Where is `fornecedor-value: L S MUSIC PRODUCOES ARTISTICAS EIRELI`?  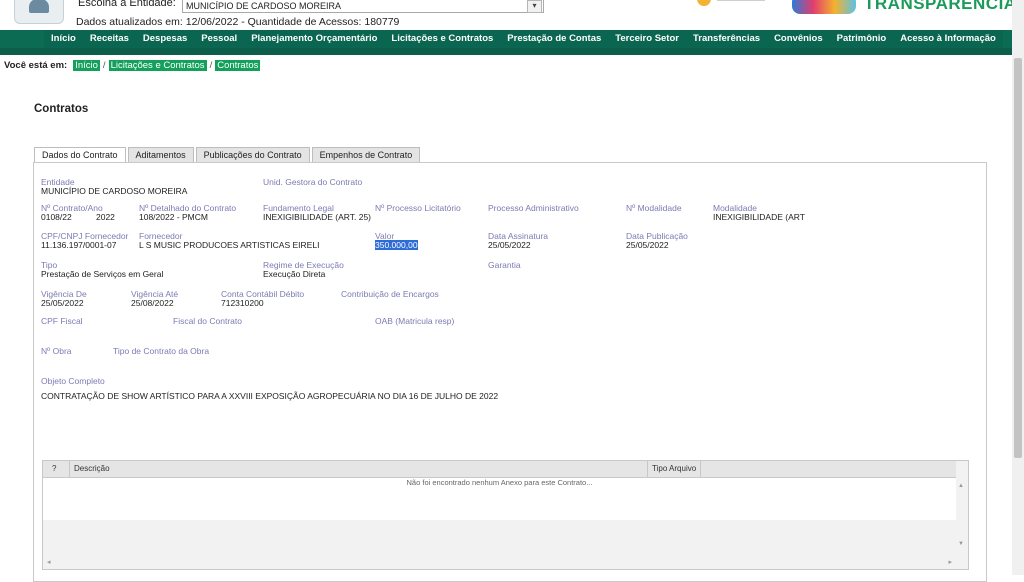 fornecedor-value: L S MUSIC PRODUCOES ARTISTICAS EIRELI is located at coordinates (229, 245).